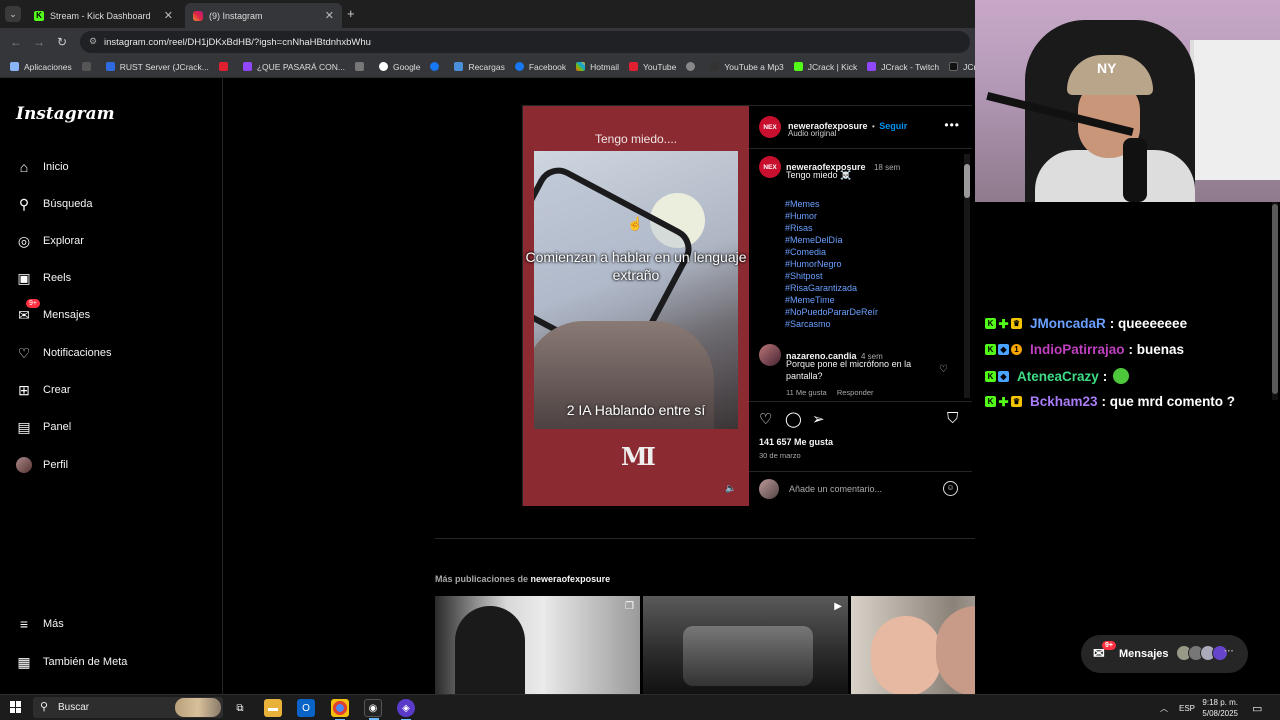 The height and width of the screenshot is (720, 1280). I want to click on nav-crear: ⊞ Crear, so click(43, 390).